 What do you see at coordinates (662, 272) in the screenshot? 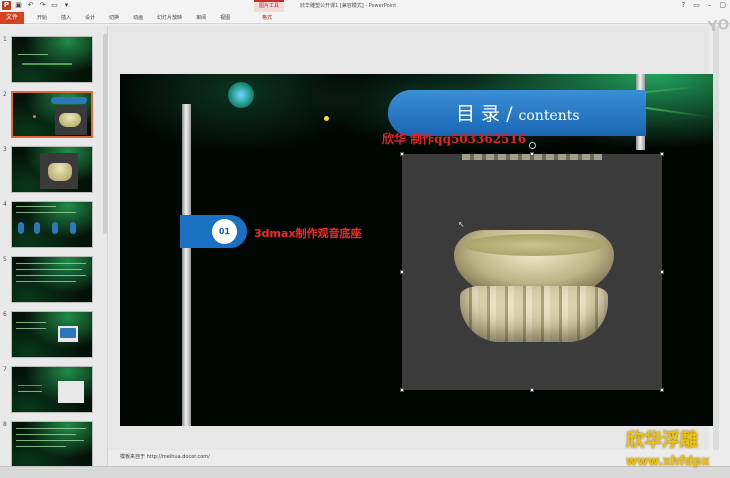
I see `resize-handle-r` at bounding box center [662, 272].